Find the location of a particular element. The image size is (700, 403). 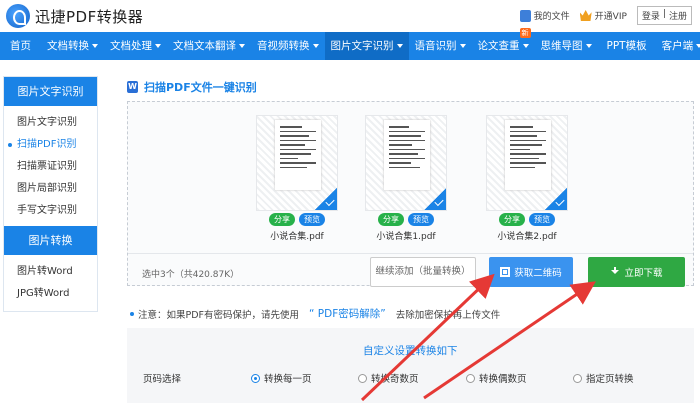

notice-prefix: 注意：如果PDF有密码保护，请先使用 is located at coordinates (219, 315).